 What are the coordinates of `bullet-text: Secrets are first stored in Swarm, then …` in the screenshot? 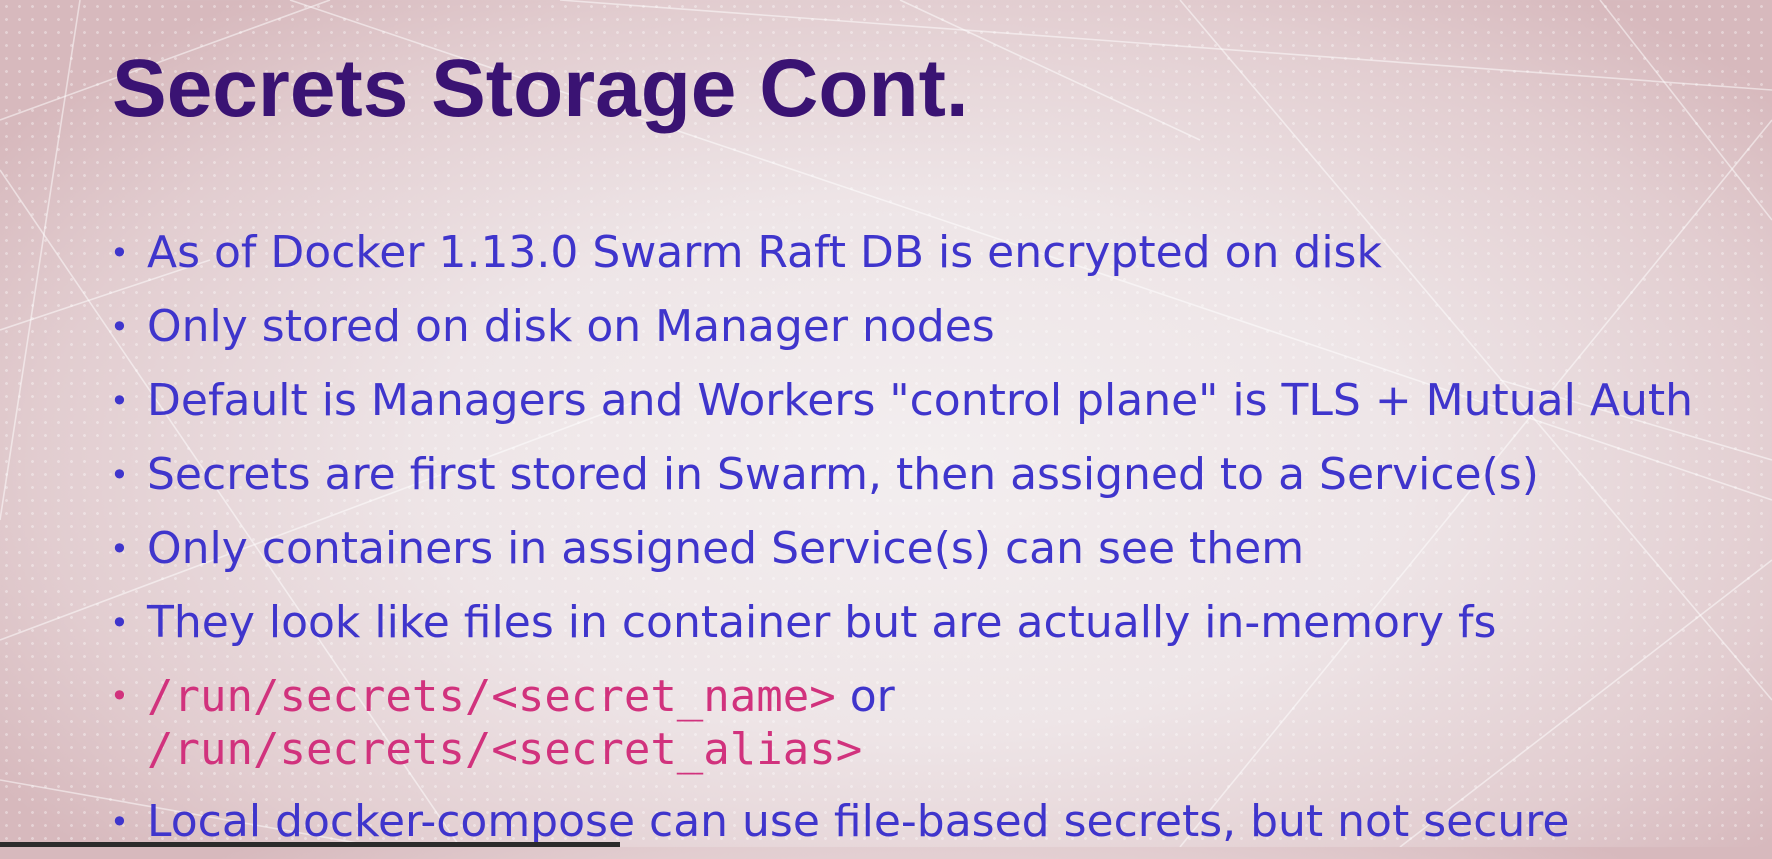 It's located at (843, 474).